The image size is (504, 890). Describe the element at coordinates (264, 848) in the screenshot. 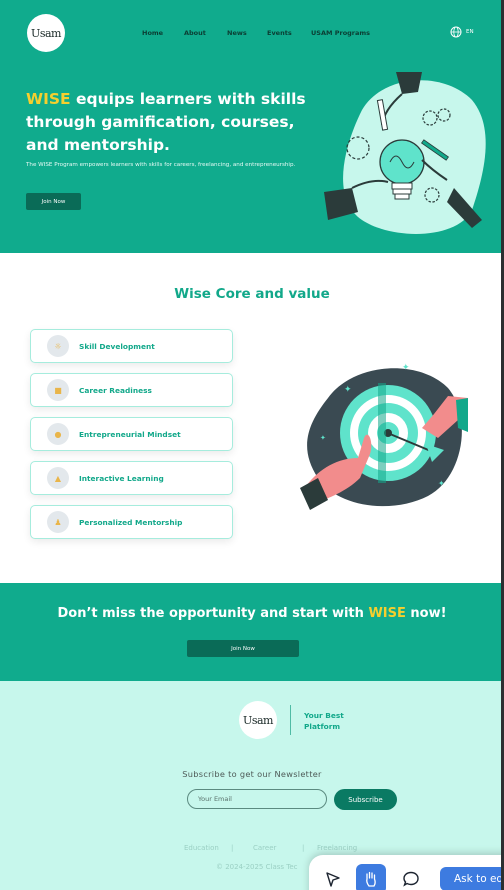

I see `footer-link-career: Career` at that location.